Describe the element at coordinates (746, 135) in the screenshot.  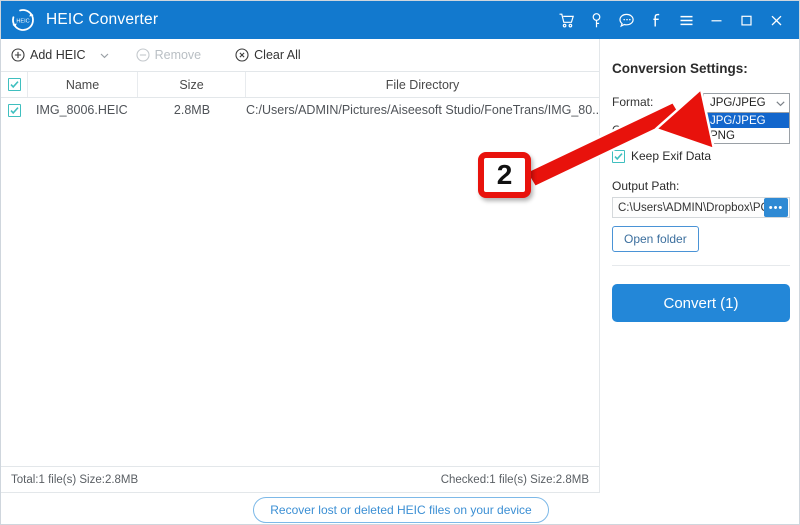
I see `format-option-png: PNG` at that location.